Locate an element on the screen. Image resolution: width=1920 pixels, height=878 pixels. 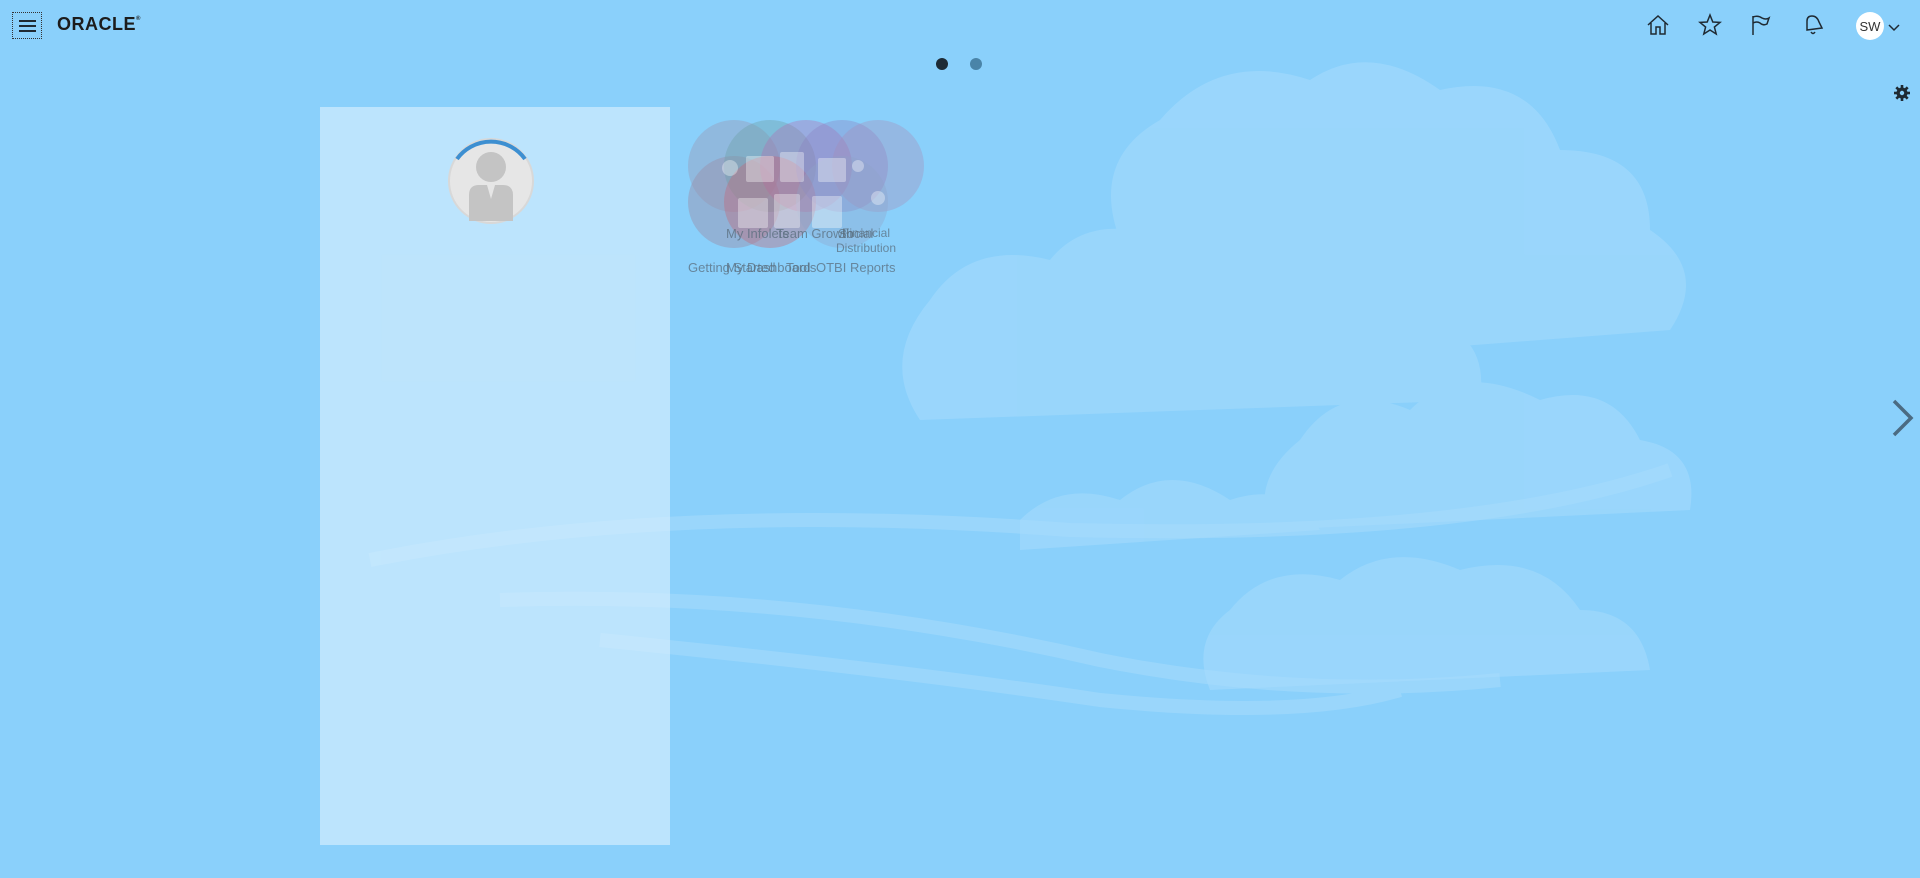
app-label-tools: Tools is located at coordinates (801, 267).